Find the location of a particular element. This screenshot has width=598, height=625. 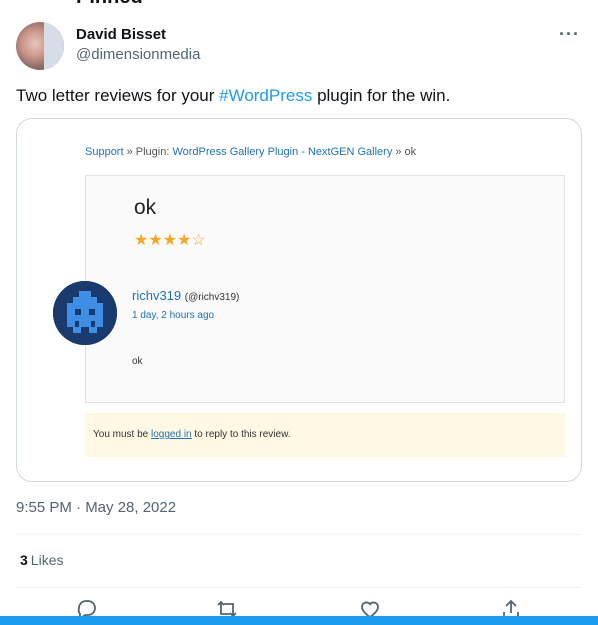

reviewer-avatar is located at coordinates (85, 313).